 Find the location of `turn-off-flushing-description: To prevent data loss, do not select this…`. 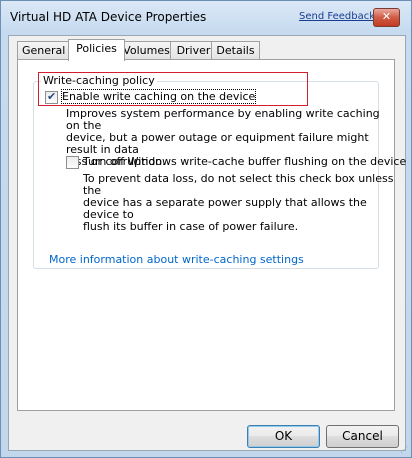

turn-off-flushing-description: To prevent data loss, do not select this… is located at coordinates (238, 203).